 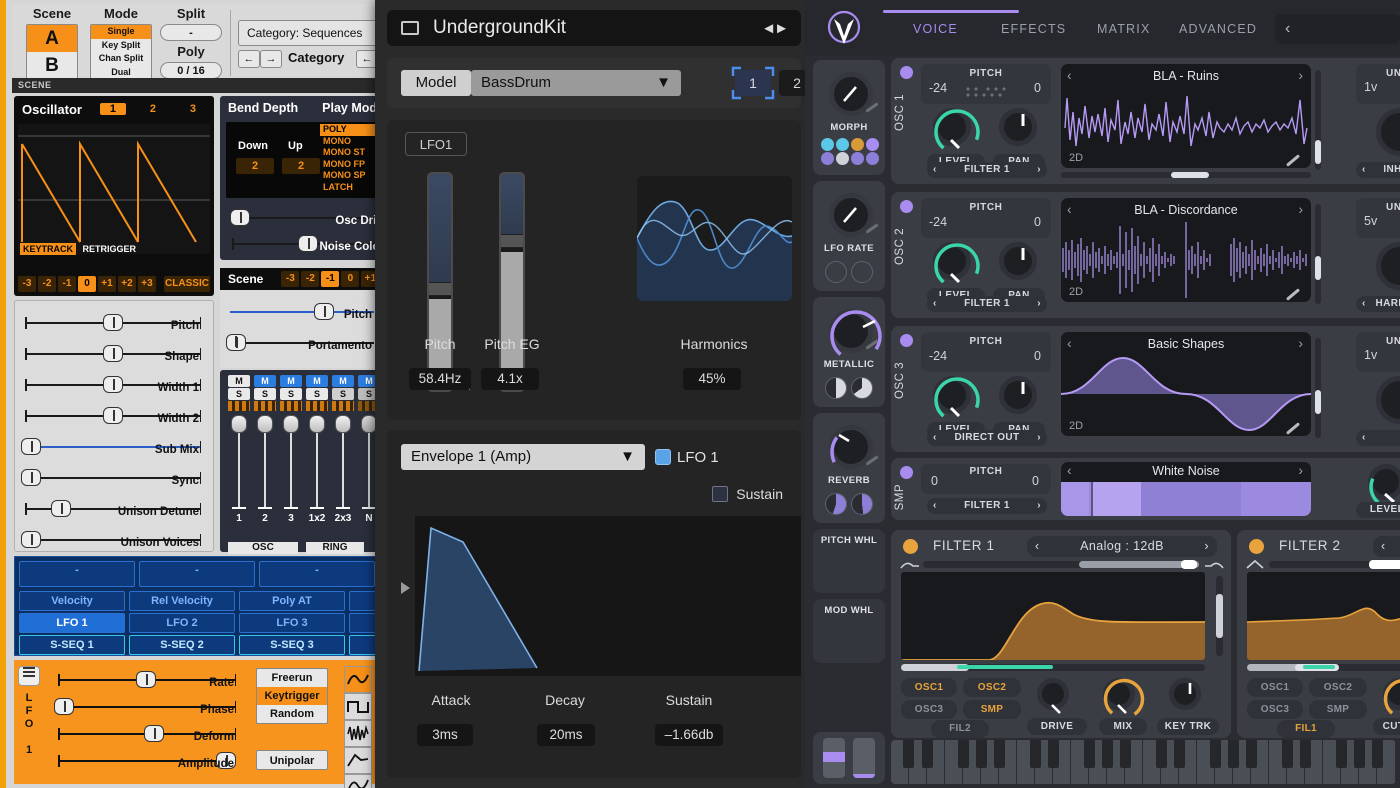 I want to click on slider-unison-voices: Unison Voices, so click(x=114, y=539).